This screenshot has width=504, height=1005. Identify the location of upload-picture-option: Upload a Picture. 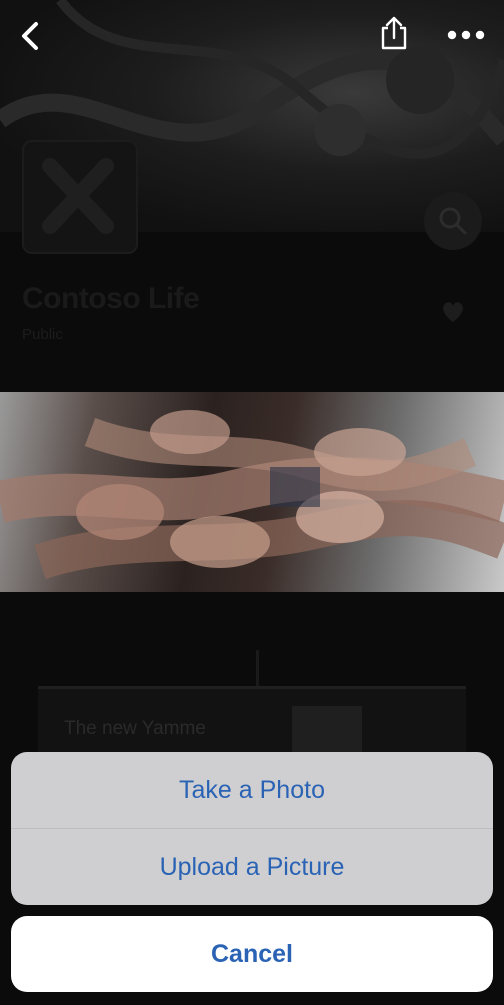
(252, 867).